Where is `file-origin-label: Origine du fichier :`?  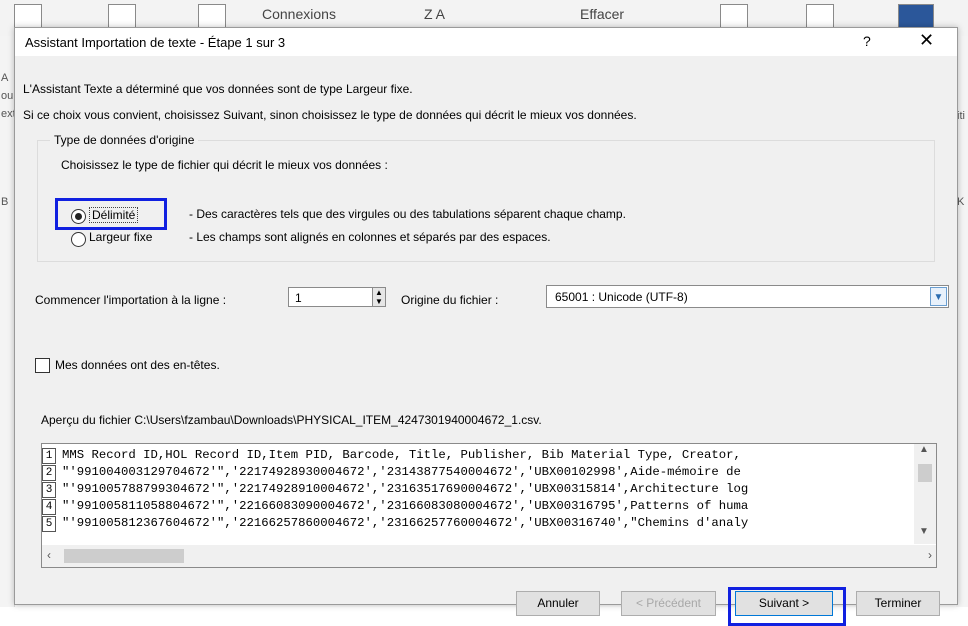
file-origin-label: Origine du fichier : is located at coordinates (450, 300).